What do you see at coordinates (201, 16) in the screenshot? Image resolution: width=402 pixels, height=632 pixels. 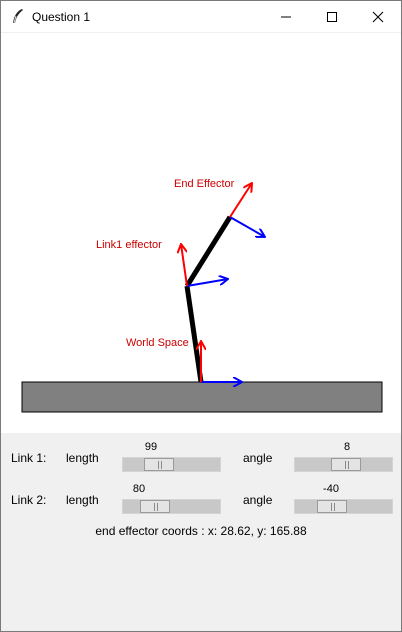 I see `title-bar: Question 1` at bounding box center [201, 16].